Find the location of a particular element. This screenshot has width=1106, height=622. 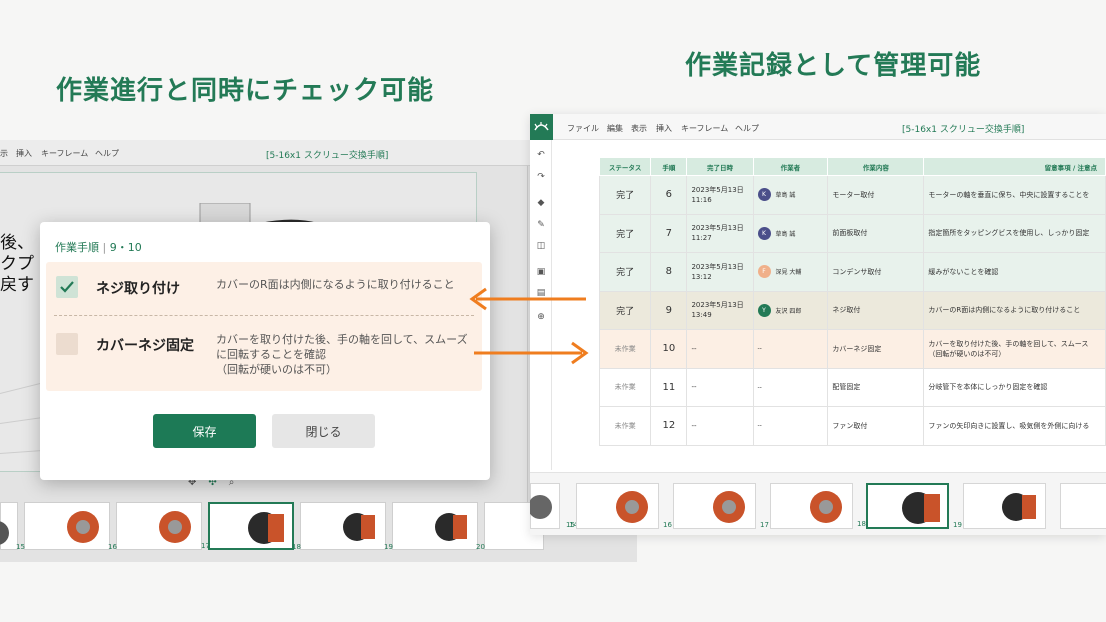

menu-file: ファイル is located at coordinates (583, 128).